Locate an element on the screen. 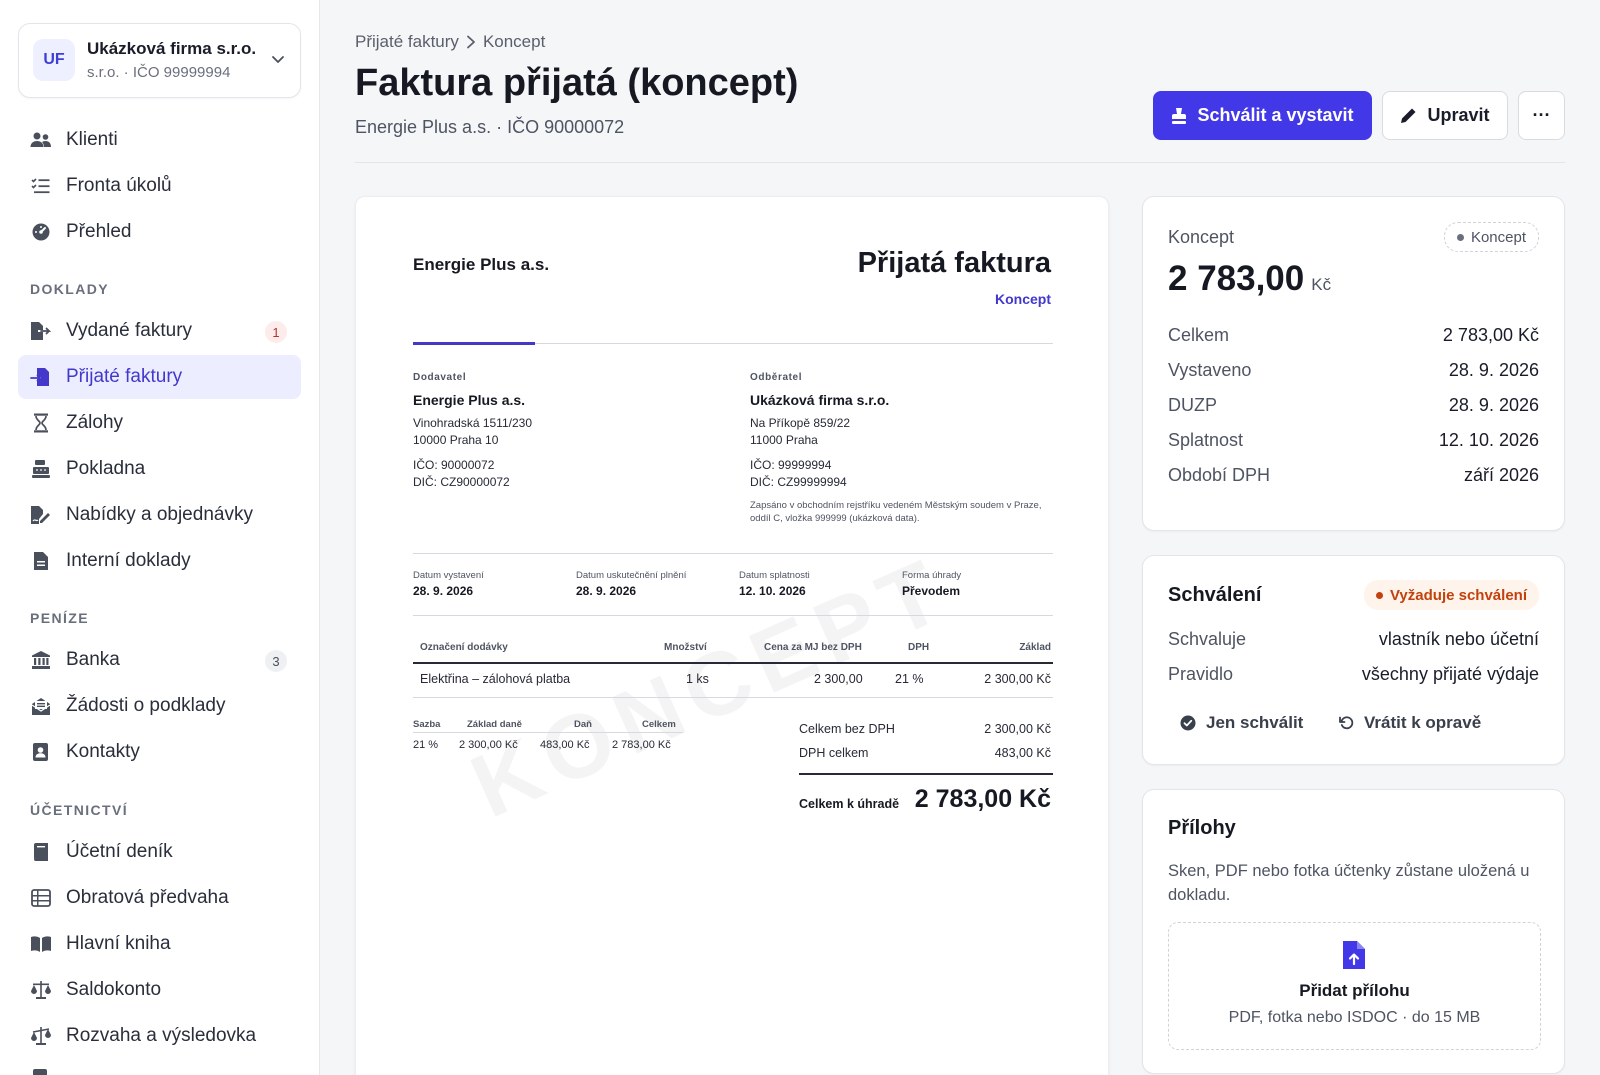 The width and height of the screenshot is (1600, 1075). sidebar-item-rozvaha: Rozvaha a výsledovka is located at coordinates (159, 1036).